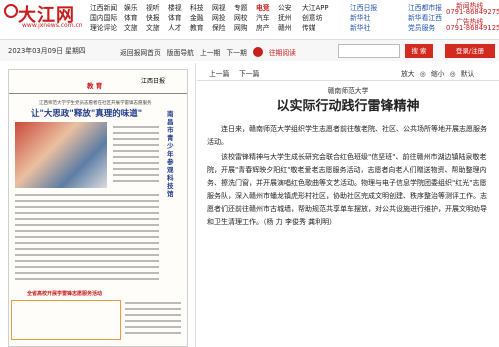 The height and width of the screenshot is (347, 499). I want to click on site-logo: 大江网 www.jxnews.com.cn, so click(45, 15).